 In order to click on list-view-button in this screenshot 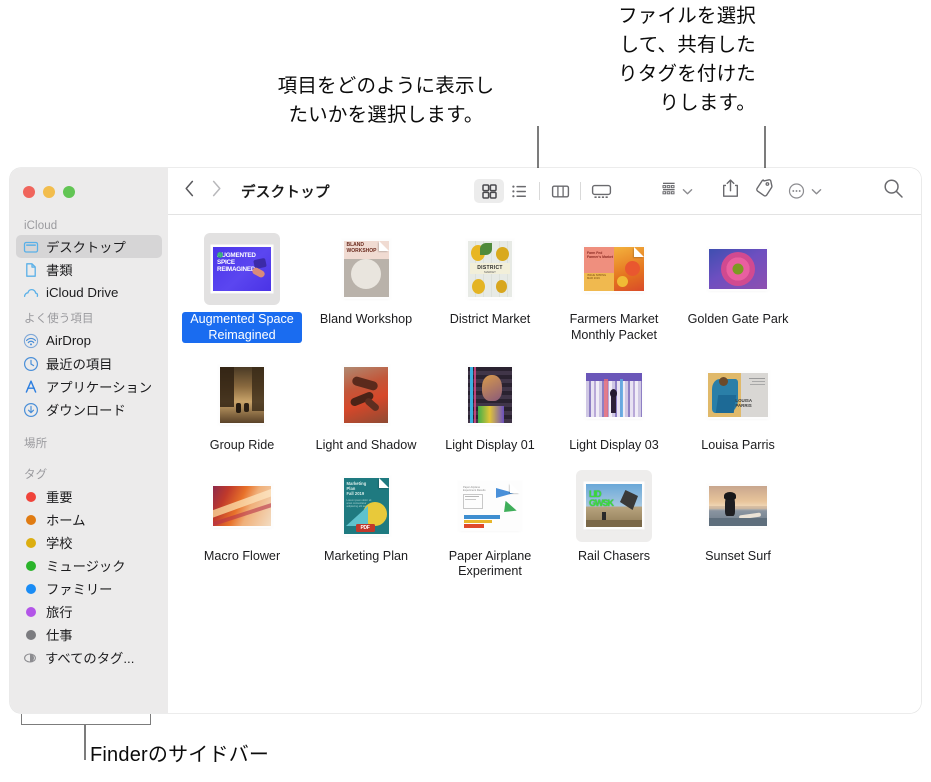, I will do `click(519, 191)`.